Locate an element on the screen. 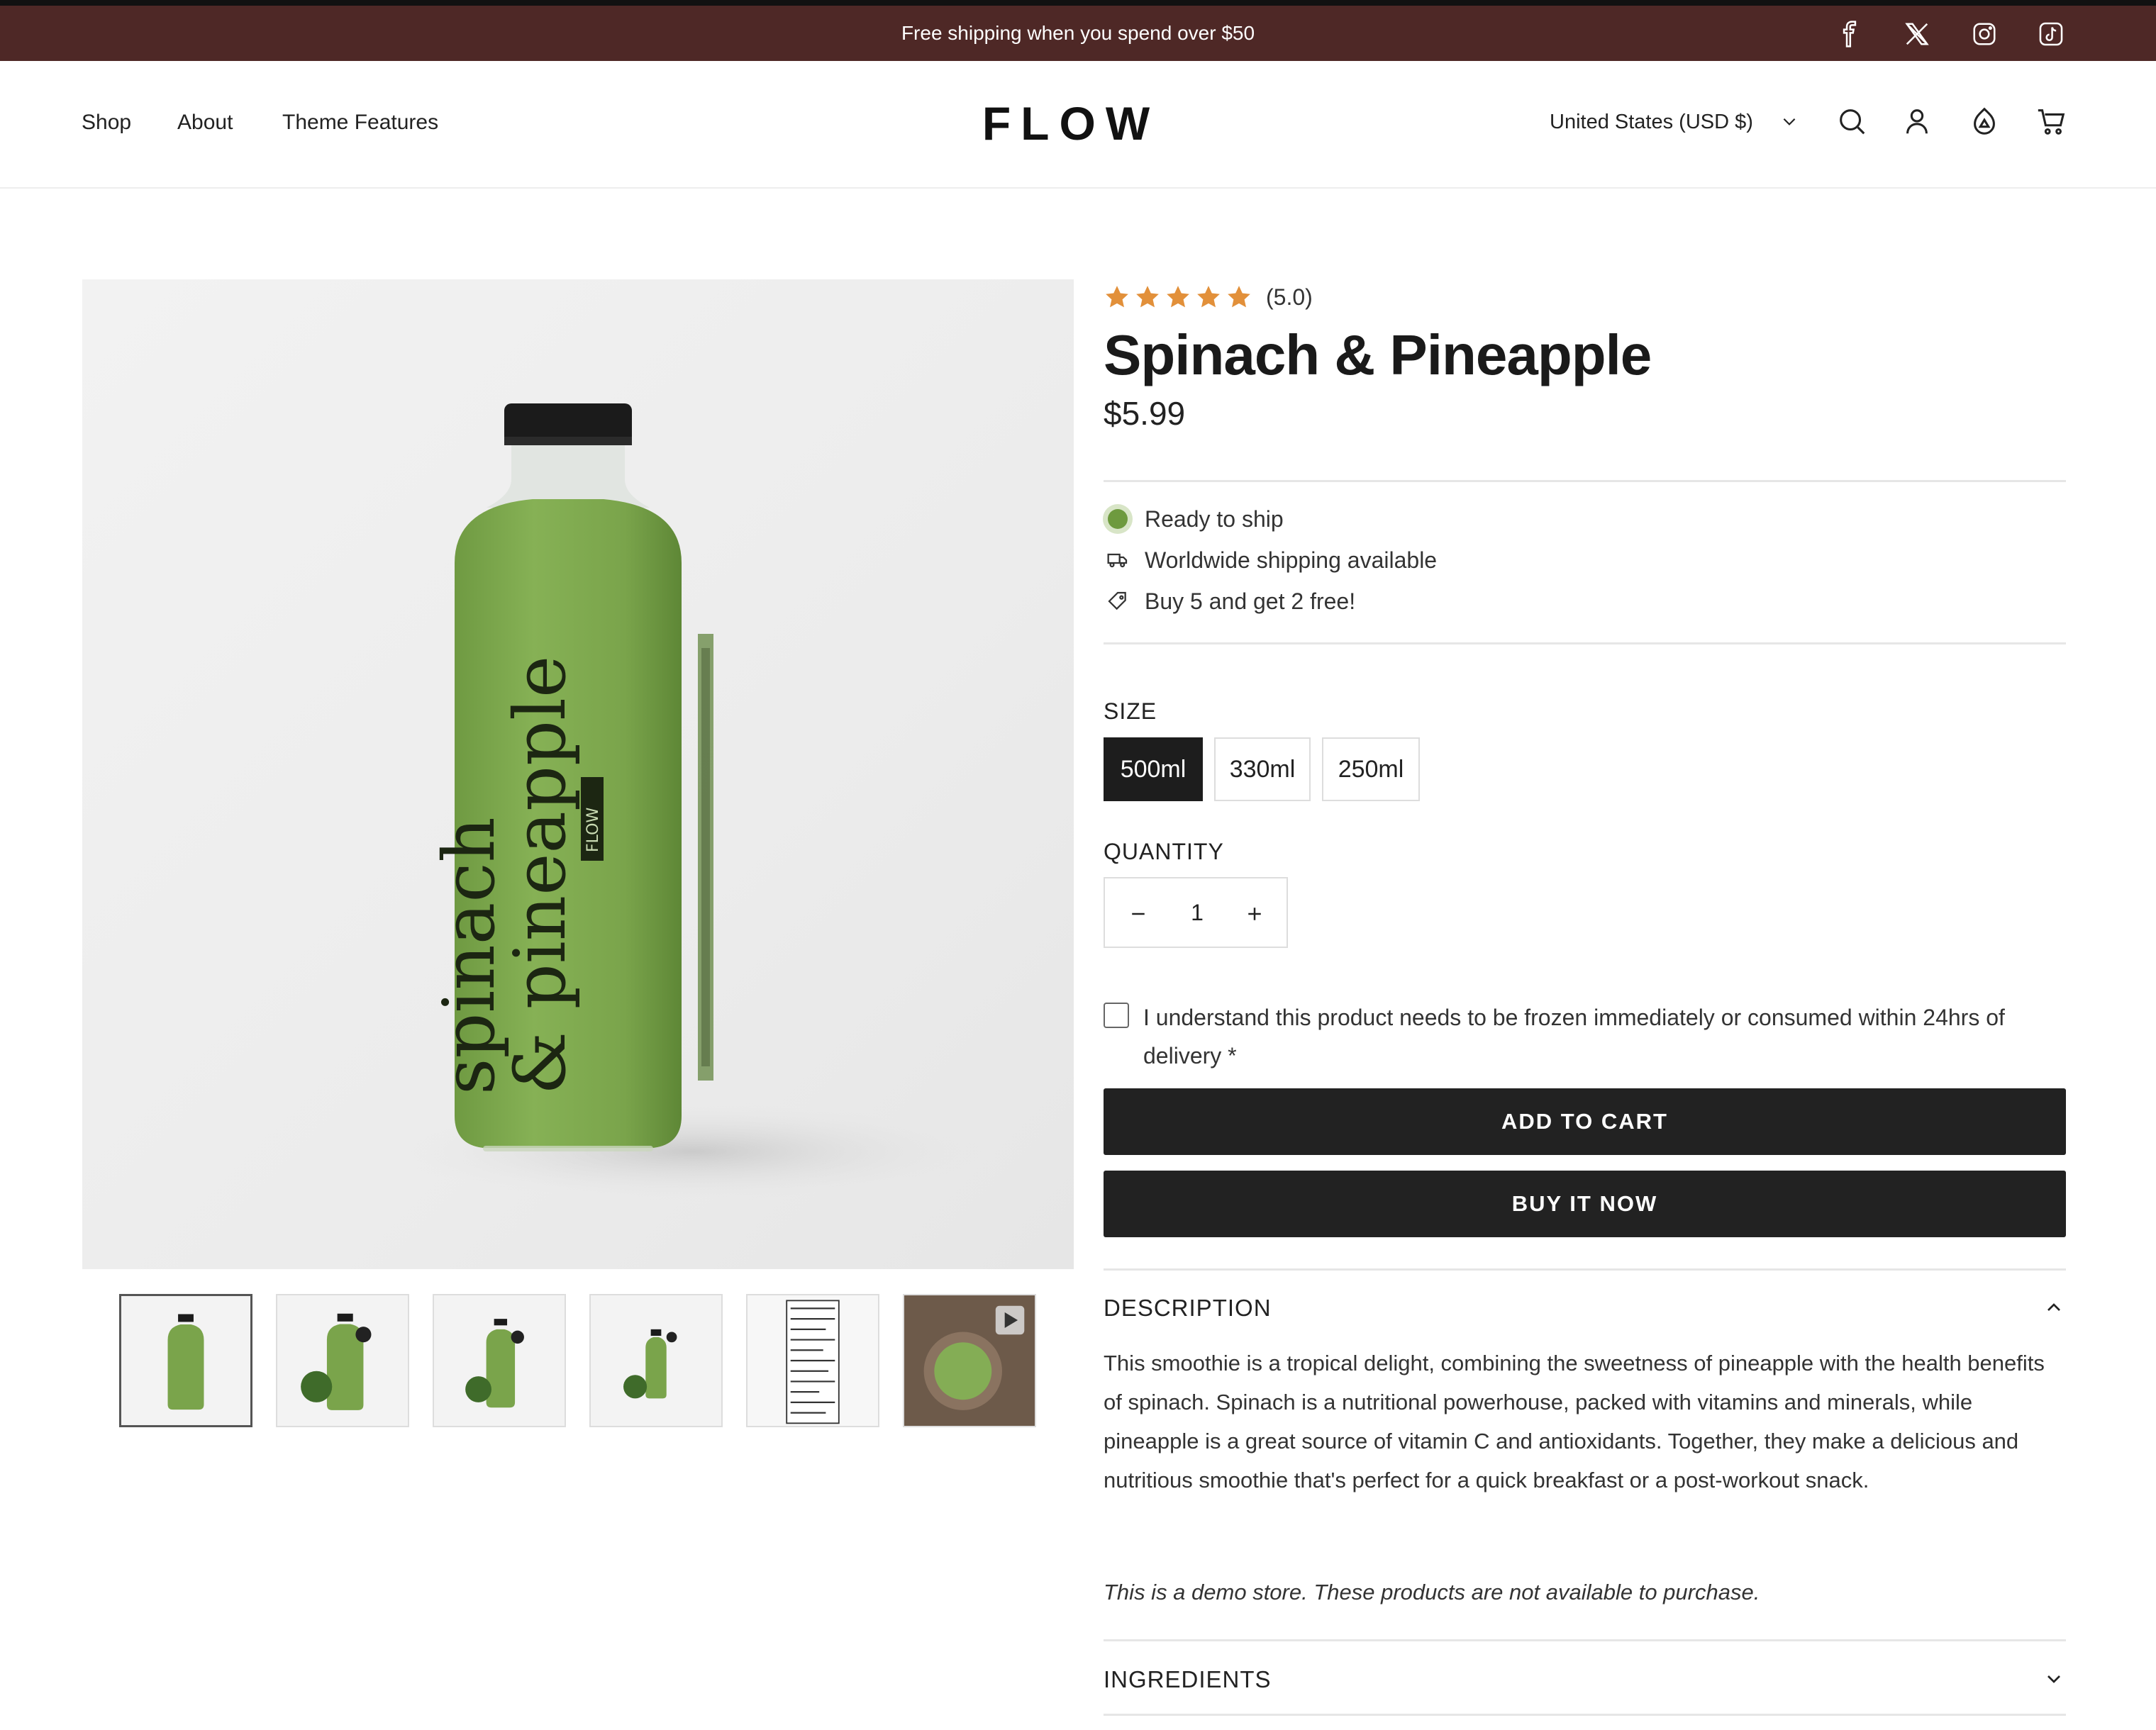 This screenshot has width=2156, height=1730. quantity-decrease-button is located at coordinates (1138, 914).